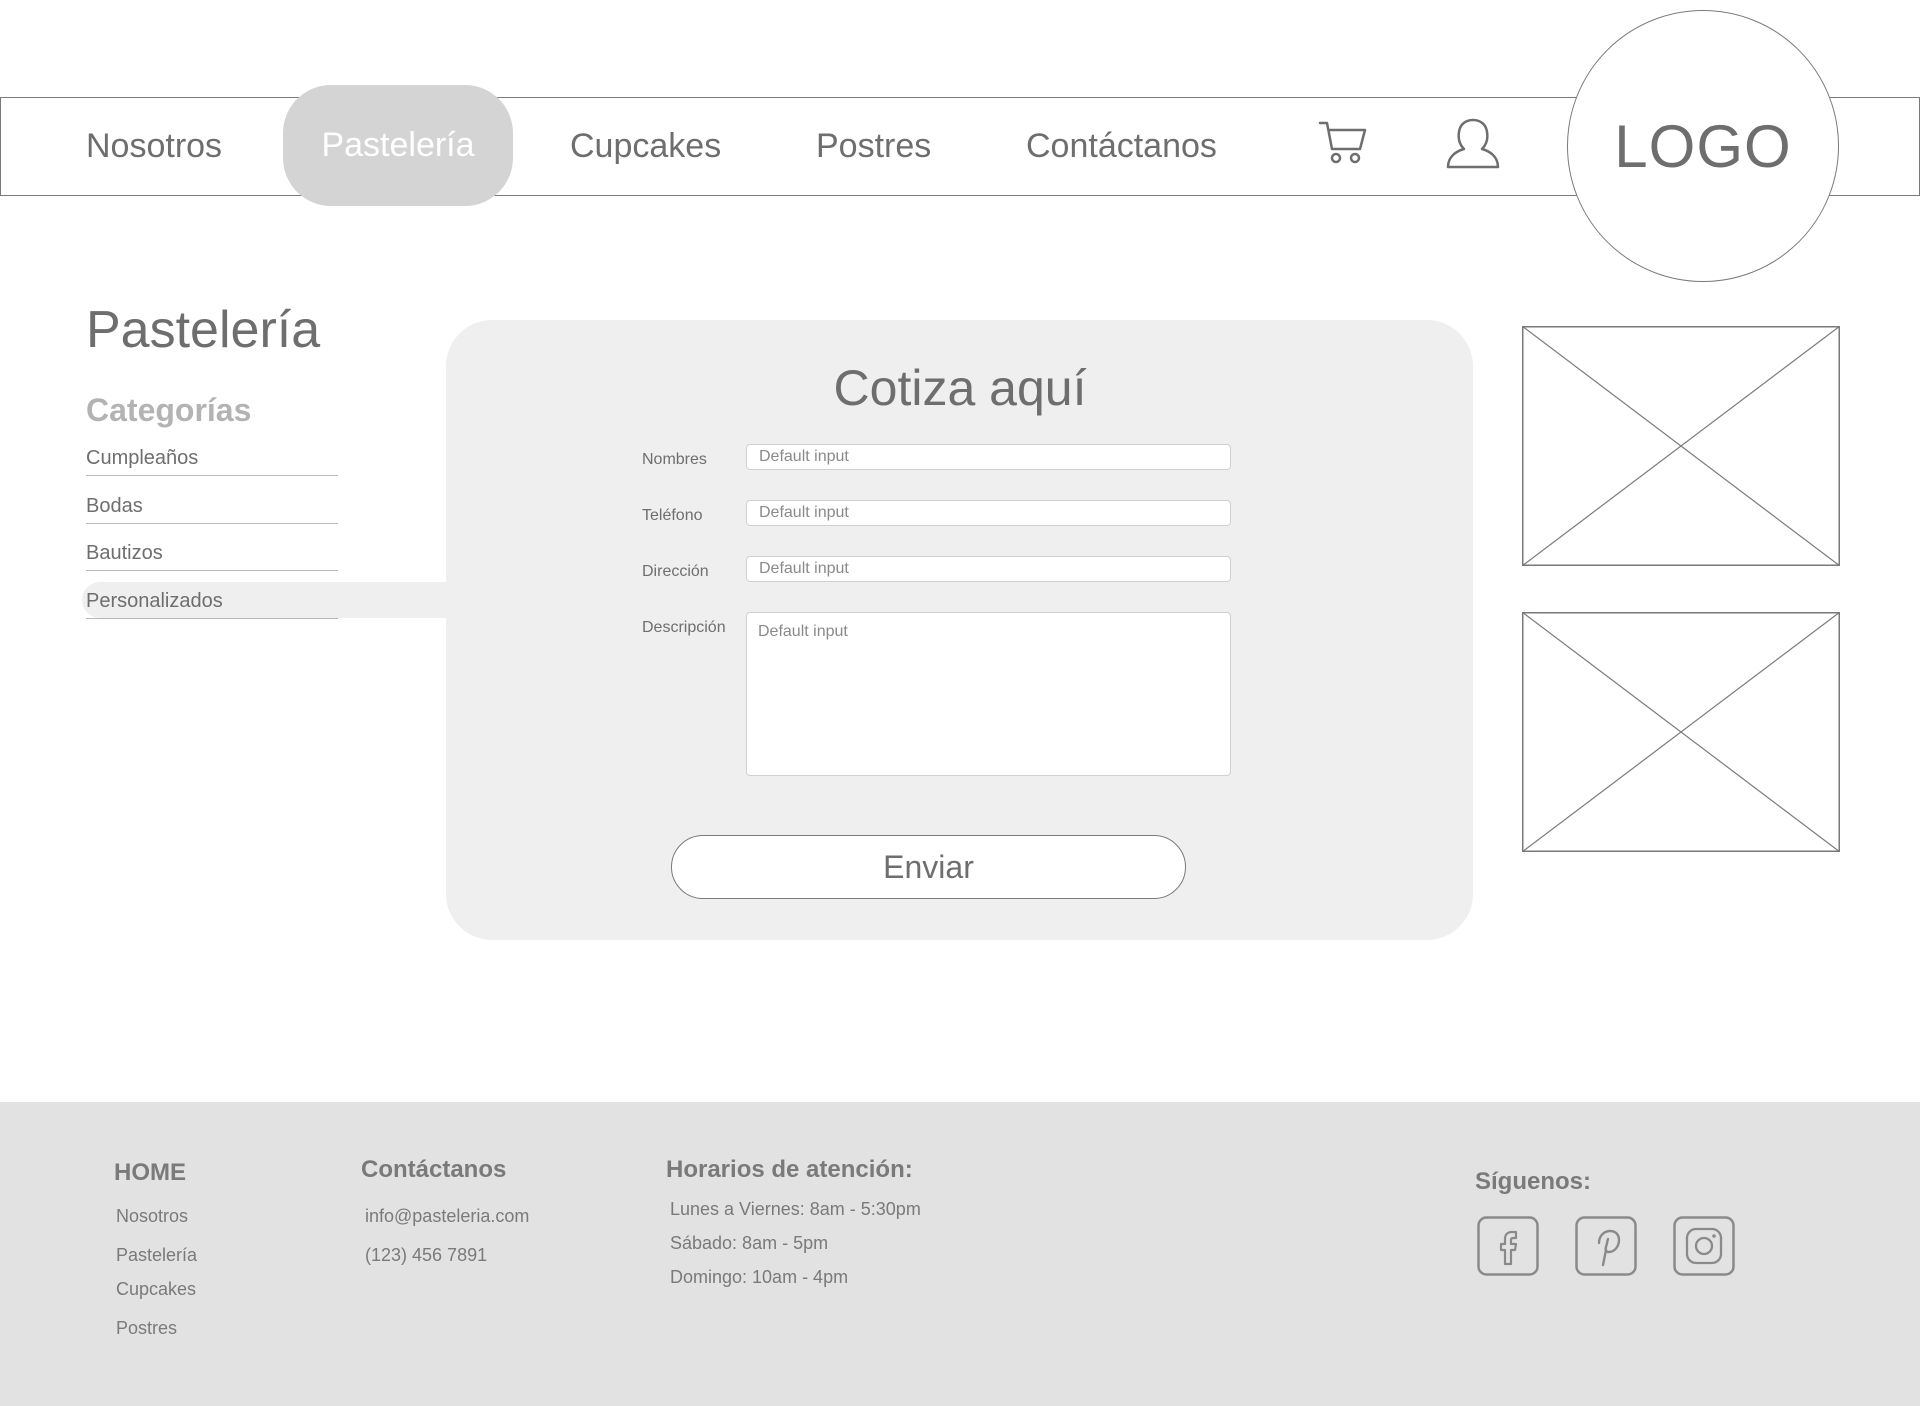 Image resolution: width=1920 pixels, height=1406 pixels. I want to click on footer-link-nosotros: Nosotros, so click(152, 1216).